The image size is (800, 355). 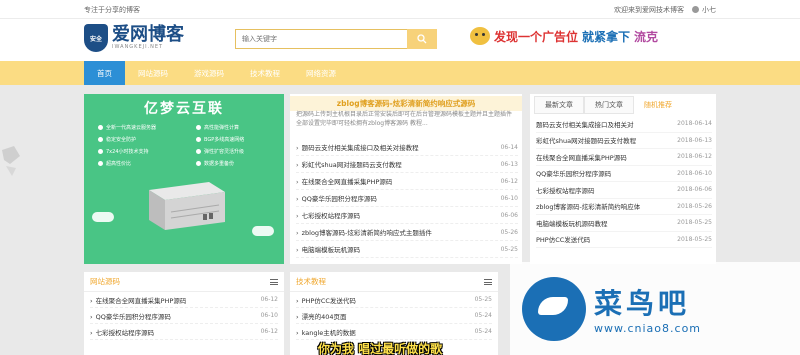 I want to click on site-watermark: 菜鸟吧 www.cniao8.com, so click(x=655, y=308).